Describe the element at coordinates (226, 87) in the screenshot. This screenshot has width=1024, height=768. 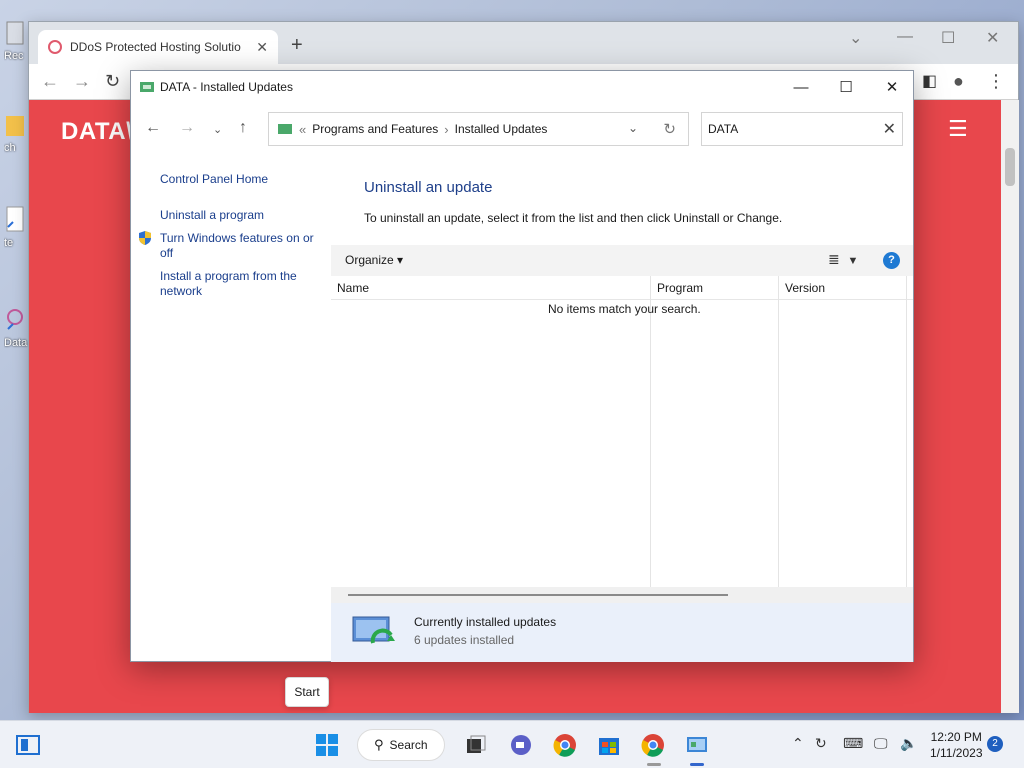
I see `window-title: DATA - Installed Updates` at that location.